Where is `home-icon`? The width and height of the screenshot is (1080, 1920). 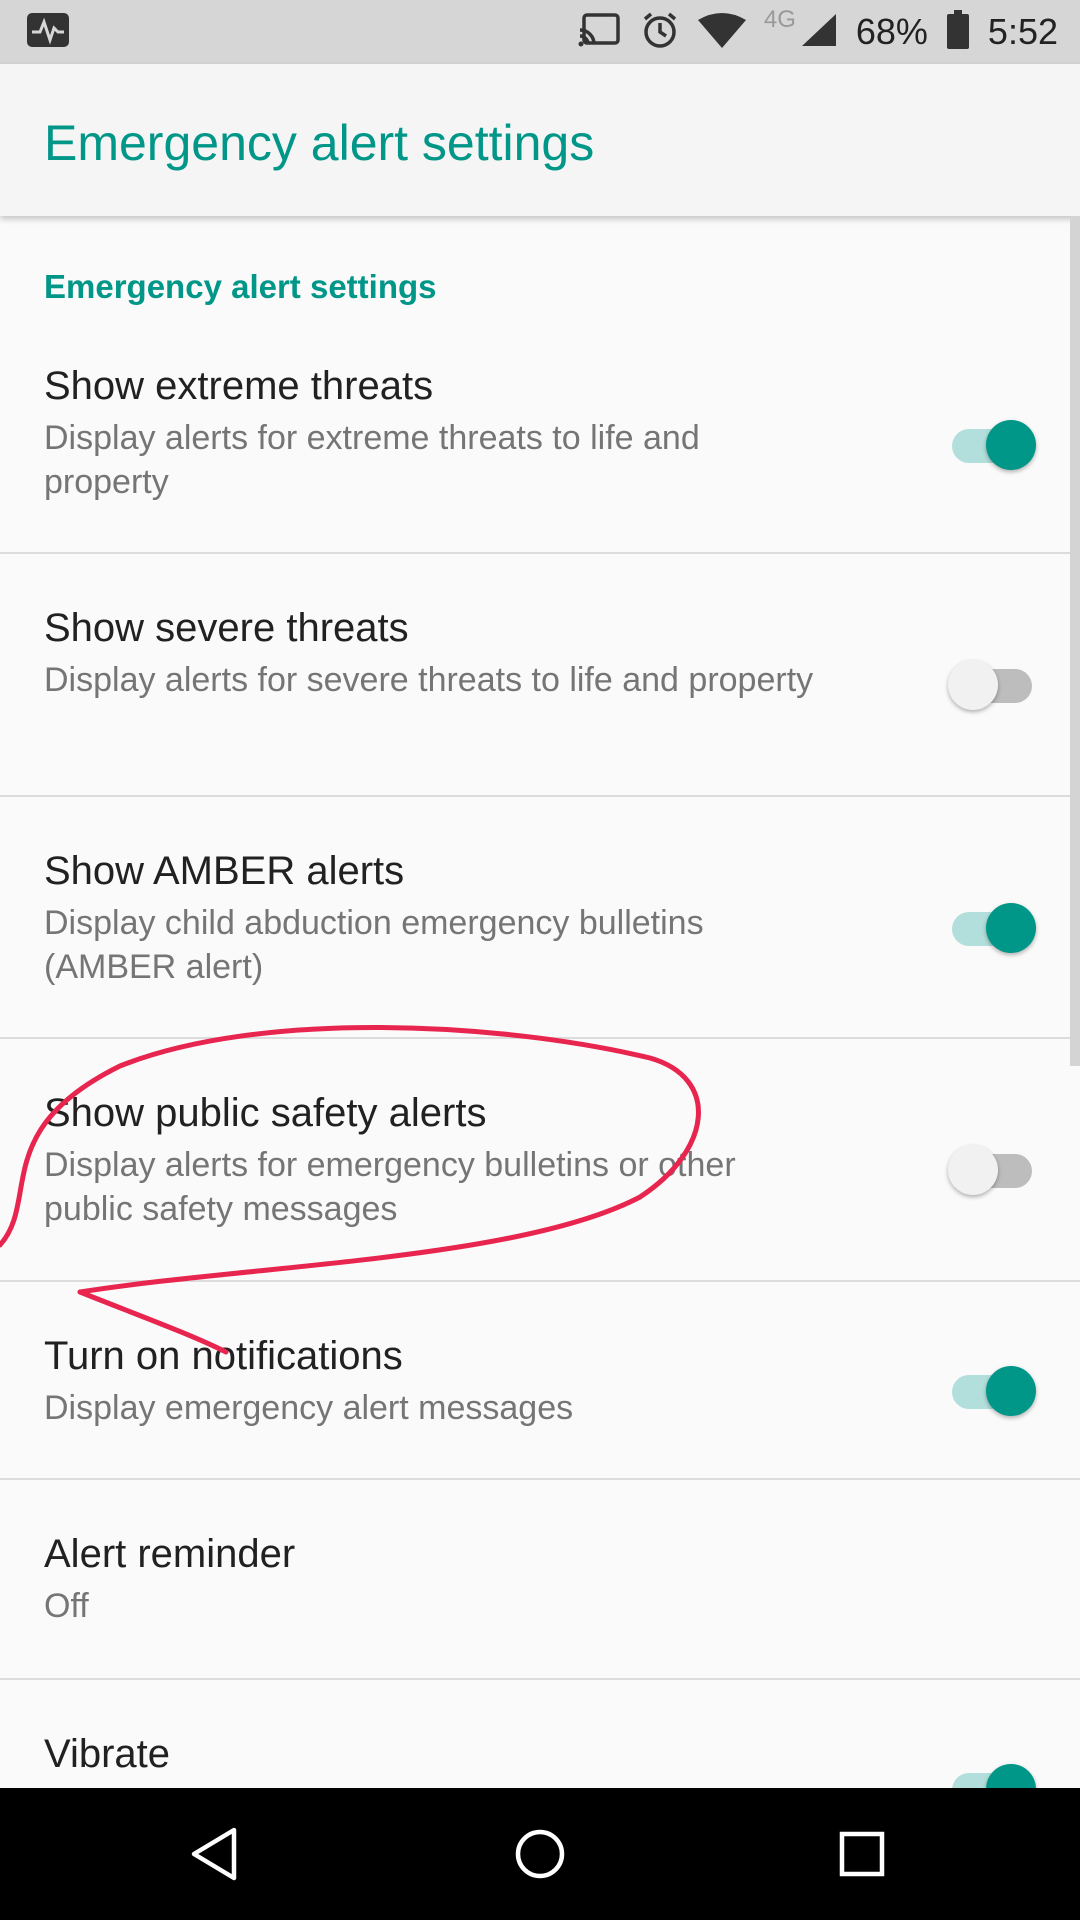 home-icon is located at coordinates (540, 1854).